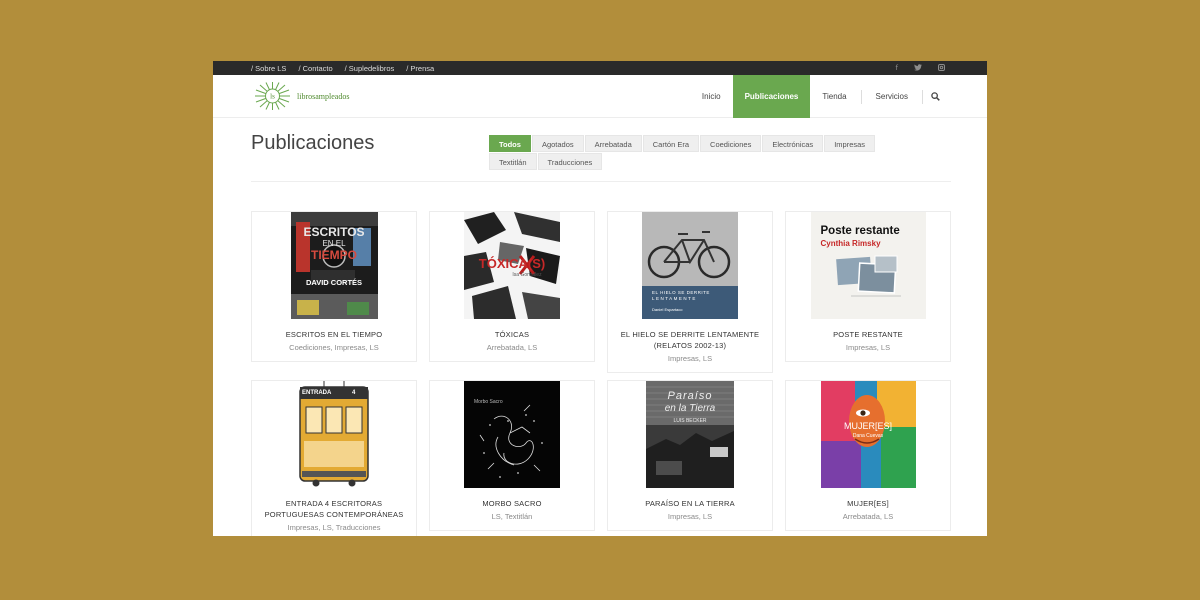  I want to click on book-cover: TÓXICA(S) Isa Gonzalez, so click(512, 265).